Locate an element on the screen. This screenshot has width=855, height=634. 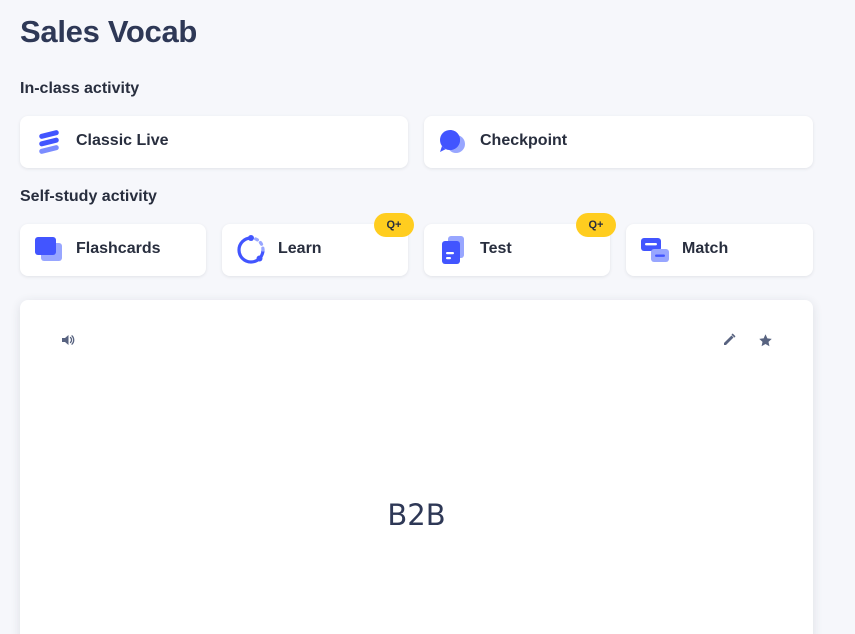
flashcards-icon is located at coordinates (49, 250).